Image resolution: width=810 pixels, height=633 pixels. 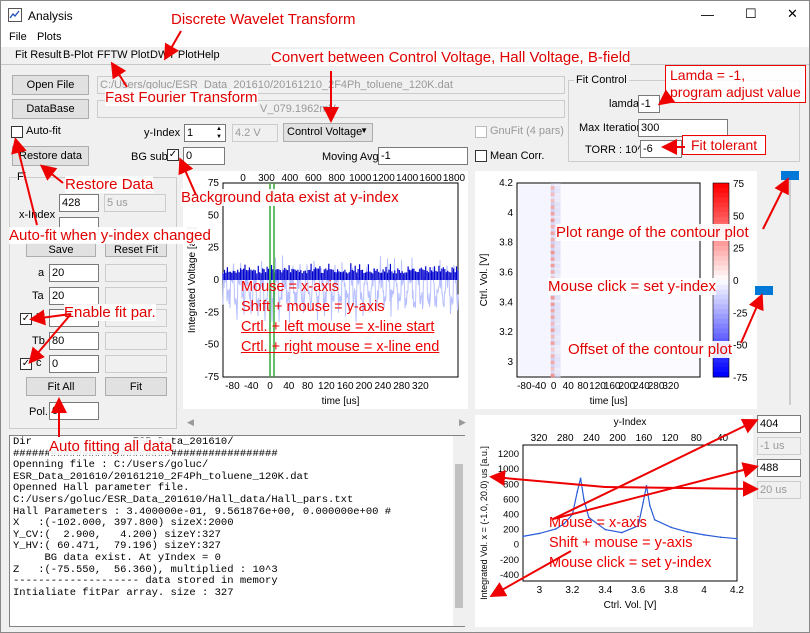 What do you see at coordinates (61, 386) in the screenshot?
I see `fit-all-button: Fit All` at bounding box center [61, 386].